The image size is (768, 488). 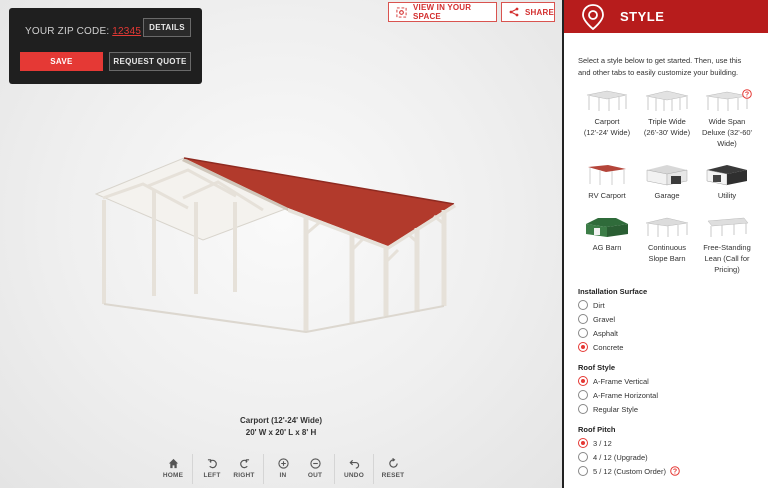 I want to click on view-in-space-button: VIEW IN YOUR SPACE, so click(x=442, y=12).